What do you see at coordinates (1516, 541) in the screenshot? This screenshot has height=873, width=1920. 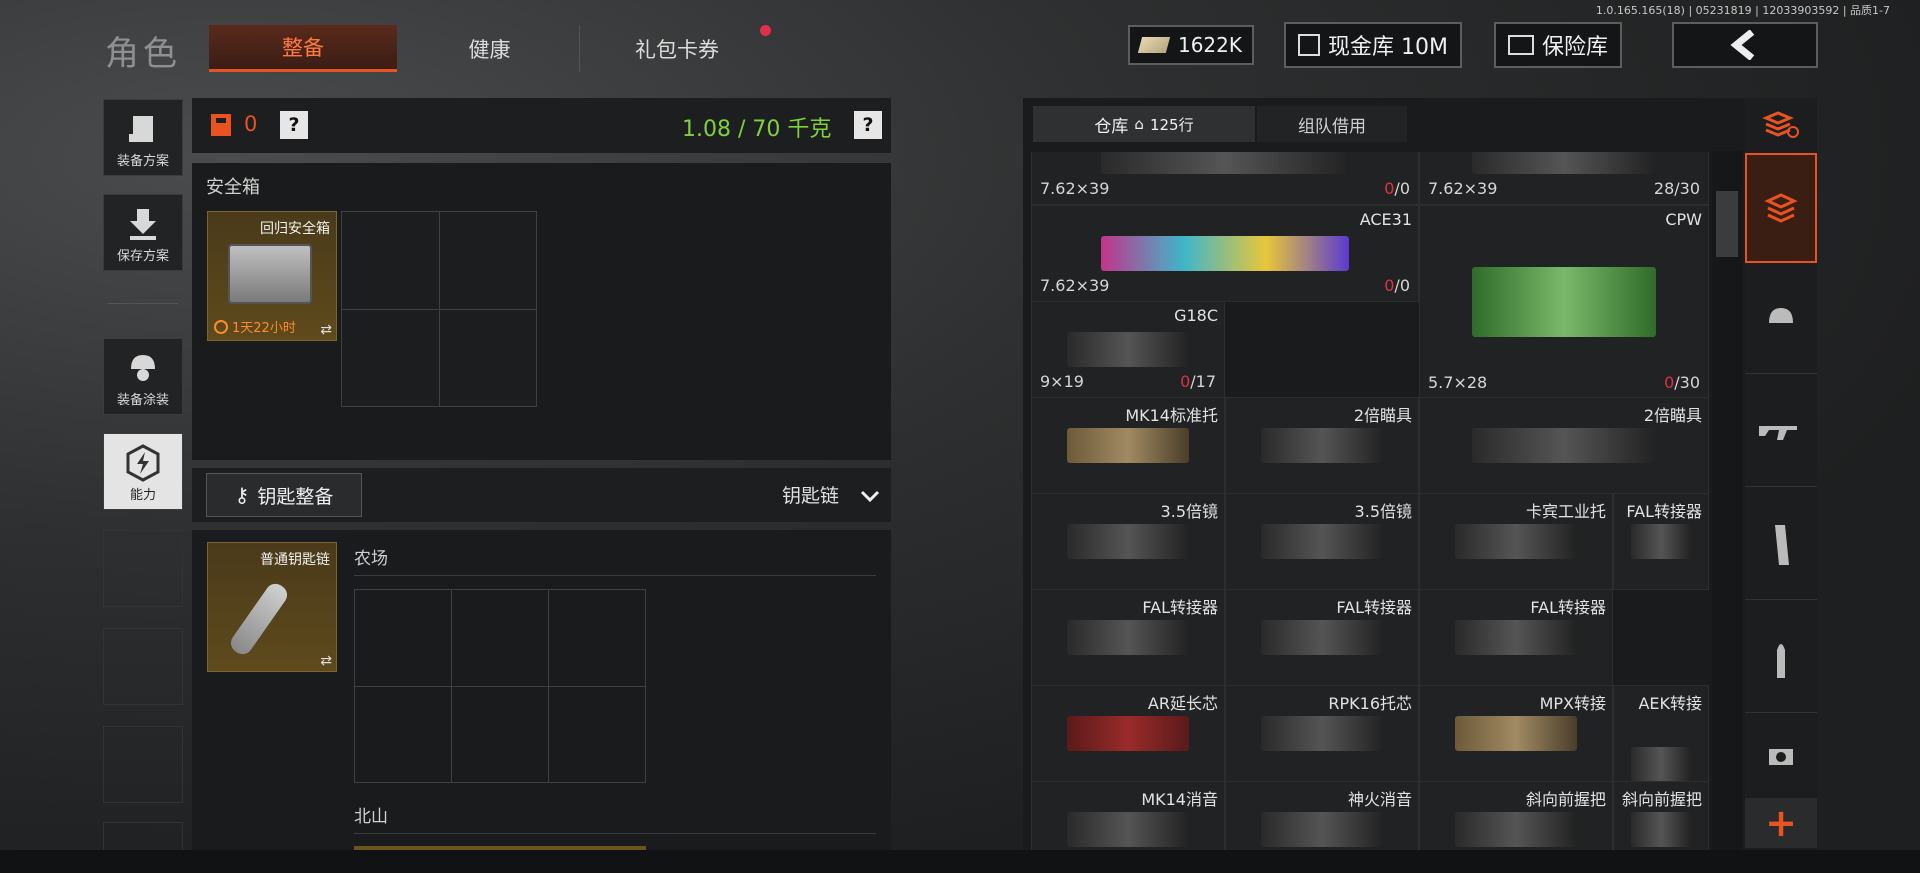 I see `storage-item: 卡宾工业托` at bounding box center [1516, 541].